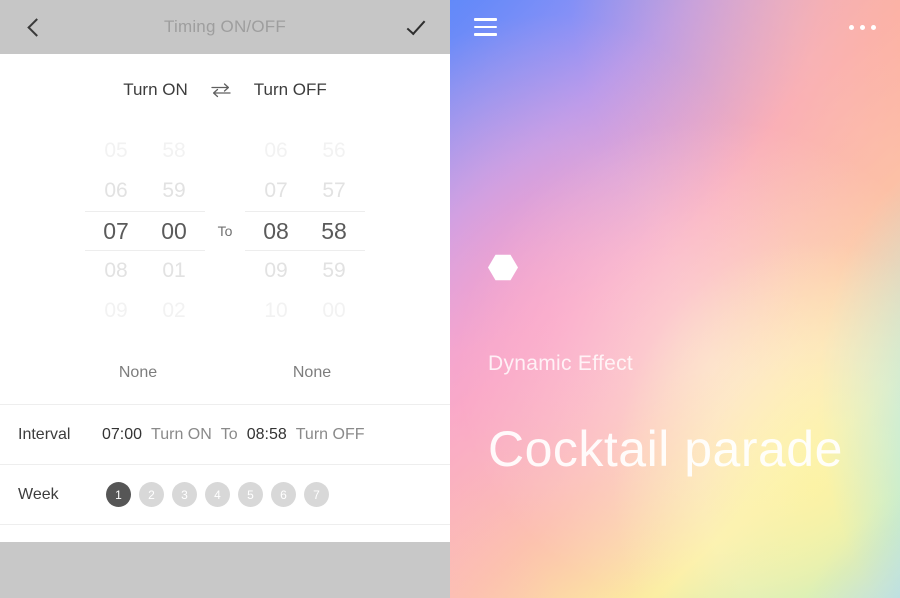  I want to click on end-minute-option: 59, so click(334, 271).